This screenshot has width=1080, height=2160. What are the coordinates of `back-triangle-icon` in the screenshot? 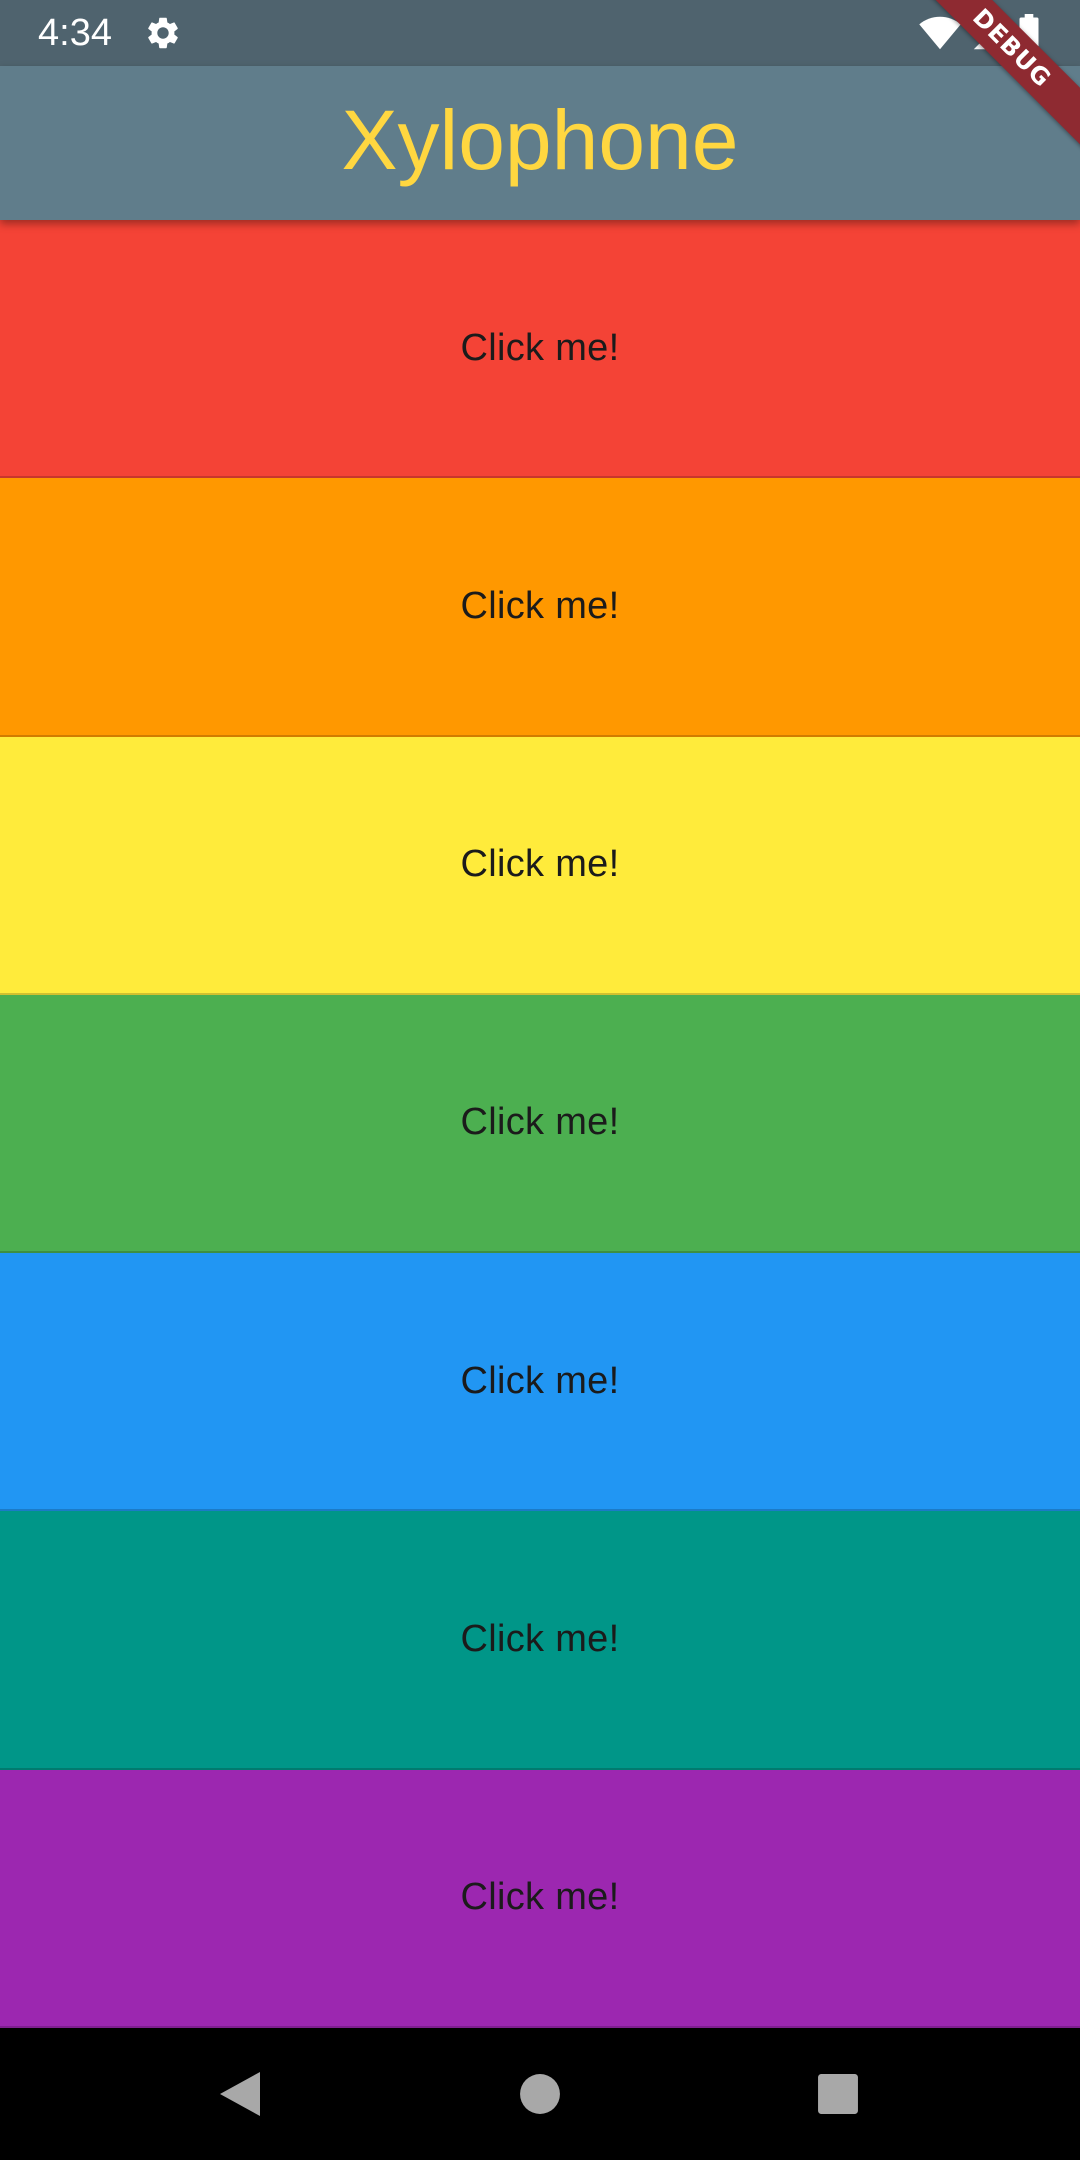 It's located at (240, 2094).